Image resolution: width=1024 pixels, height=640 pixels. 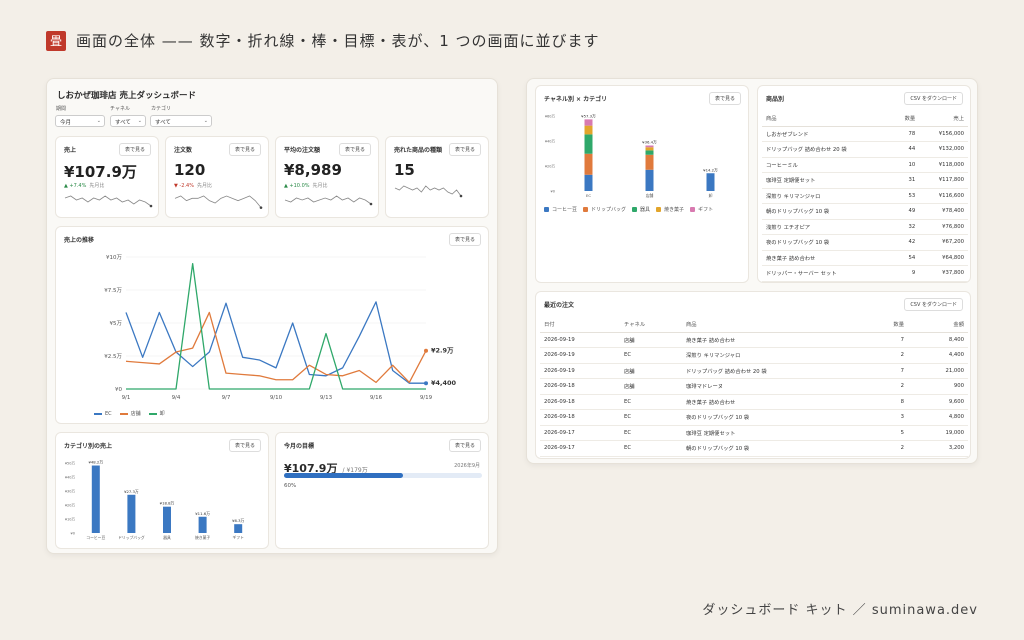 I want to click on table-row: ドリップバッグ 詰め合わせ 20 袋 44 ¥132,000, so click(x=865, y=149).